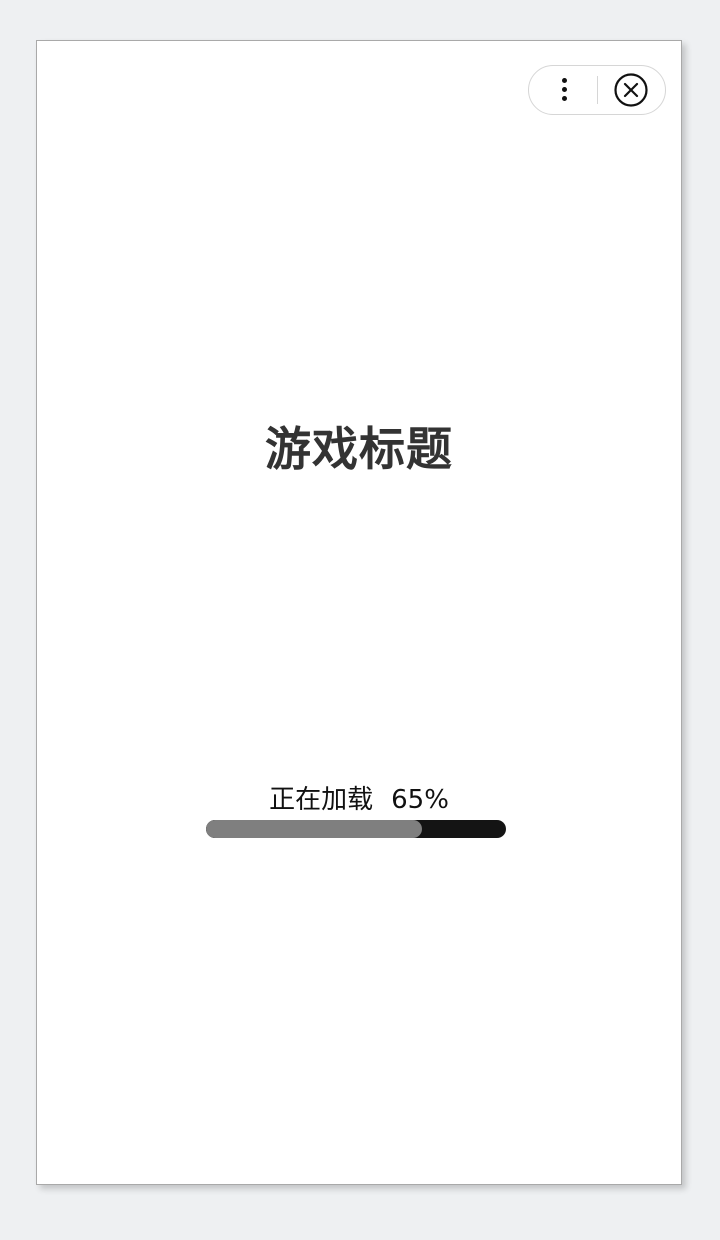 The height and width of the screenshot is (1240, 720). What do you see at coordinates (564, 80) in the screenshot?
I see `more-vertical-icon` at bounding box center [564, 80].